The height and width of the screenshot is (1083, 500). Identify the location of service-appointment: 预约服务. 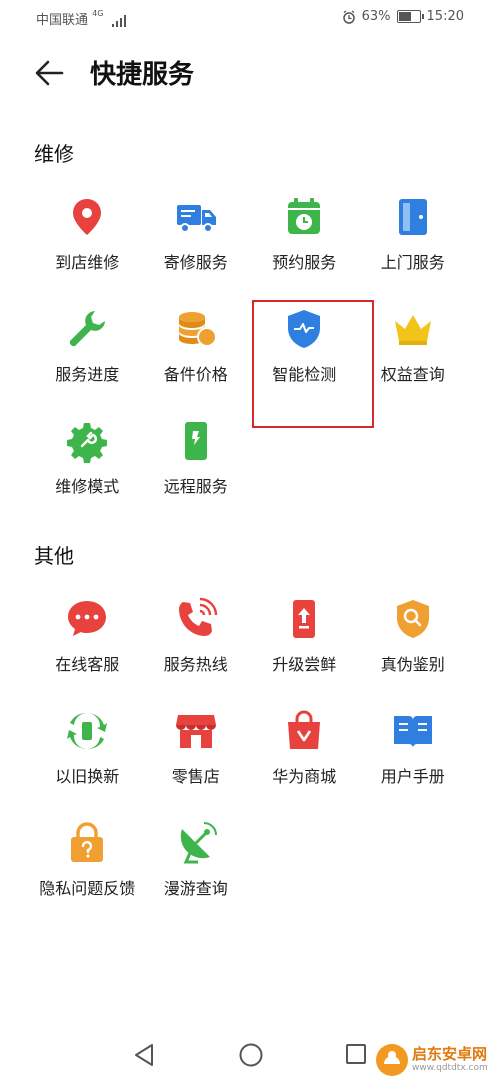
(304, 245).